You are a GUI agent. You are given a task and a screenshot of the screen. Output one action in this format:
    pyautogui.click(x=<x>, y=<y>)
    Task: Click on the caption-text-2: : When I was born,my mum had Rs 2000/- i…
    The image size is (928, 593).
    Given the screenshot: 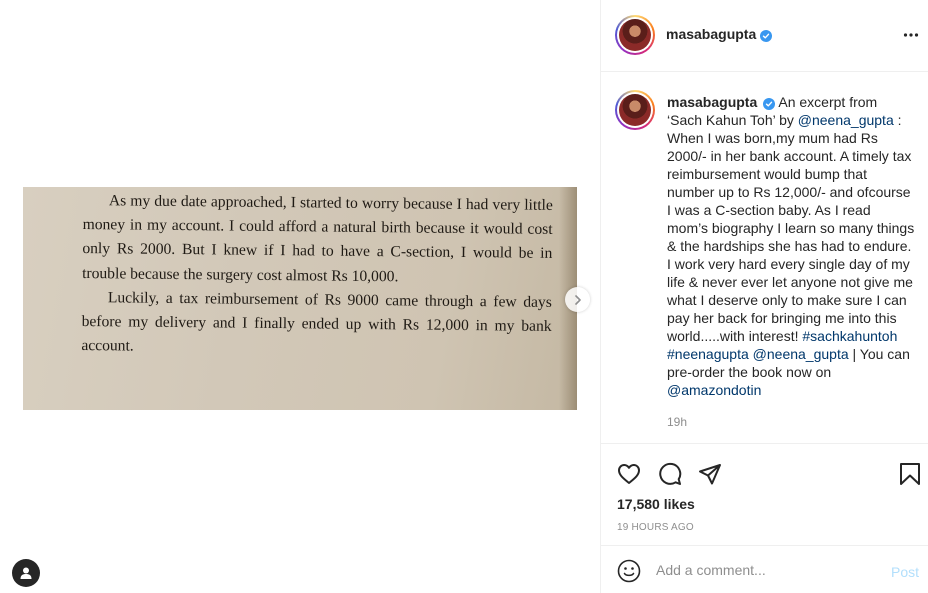 What is the action you would take?
    pyautogui.click(x=791, y=228)
    